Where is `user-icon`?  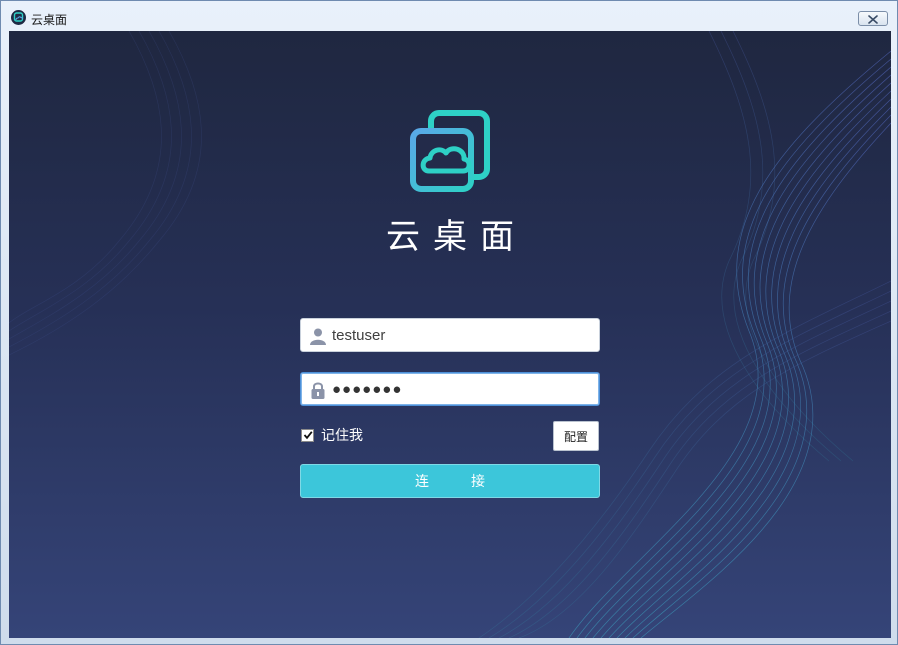
user-icon is located at coordinates (318, 338).